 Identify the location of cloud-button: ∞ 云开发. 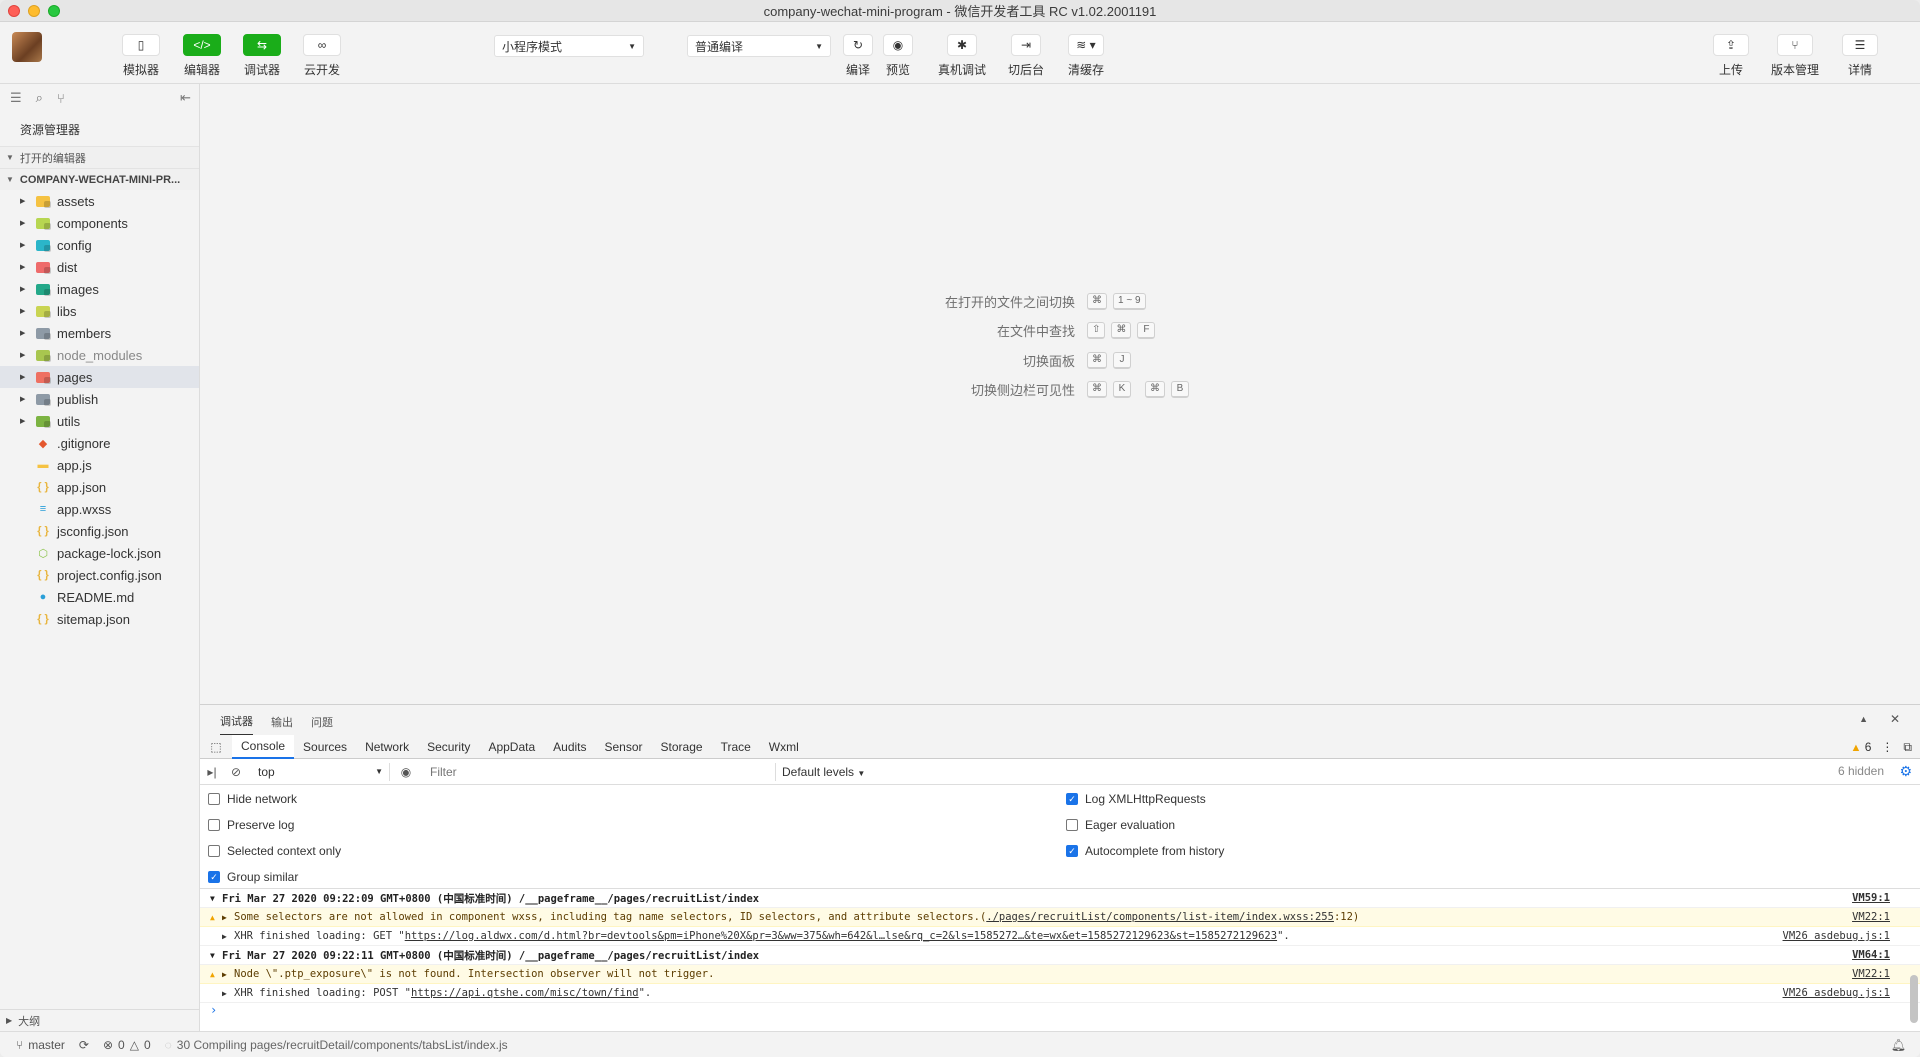
(322, 56).